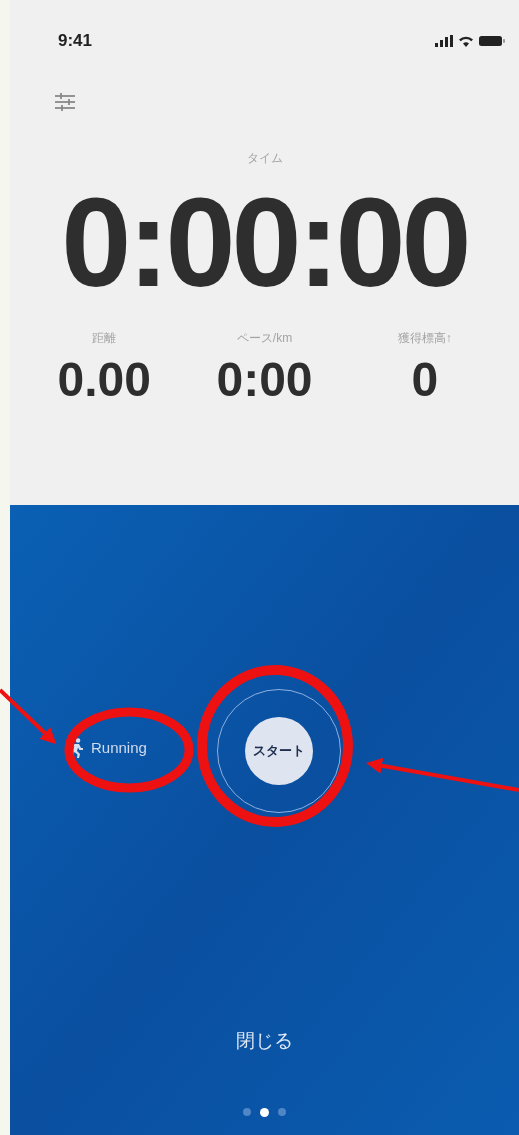 The width and height of the screenshot is (519, 1135). Describe the element at coordinates (264, 380) in the screenshot. I see `stat-value: 0:00` at that location.